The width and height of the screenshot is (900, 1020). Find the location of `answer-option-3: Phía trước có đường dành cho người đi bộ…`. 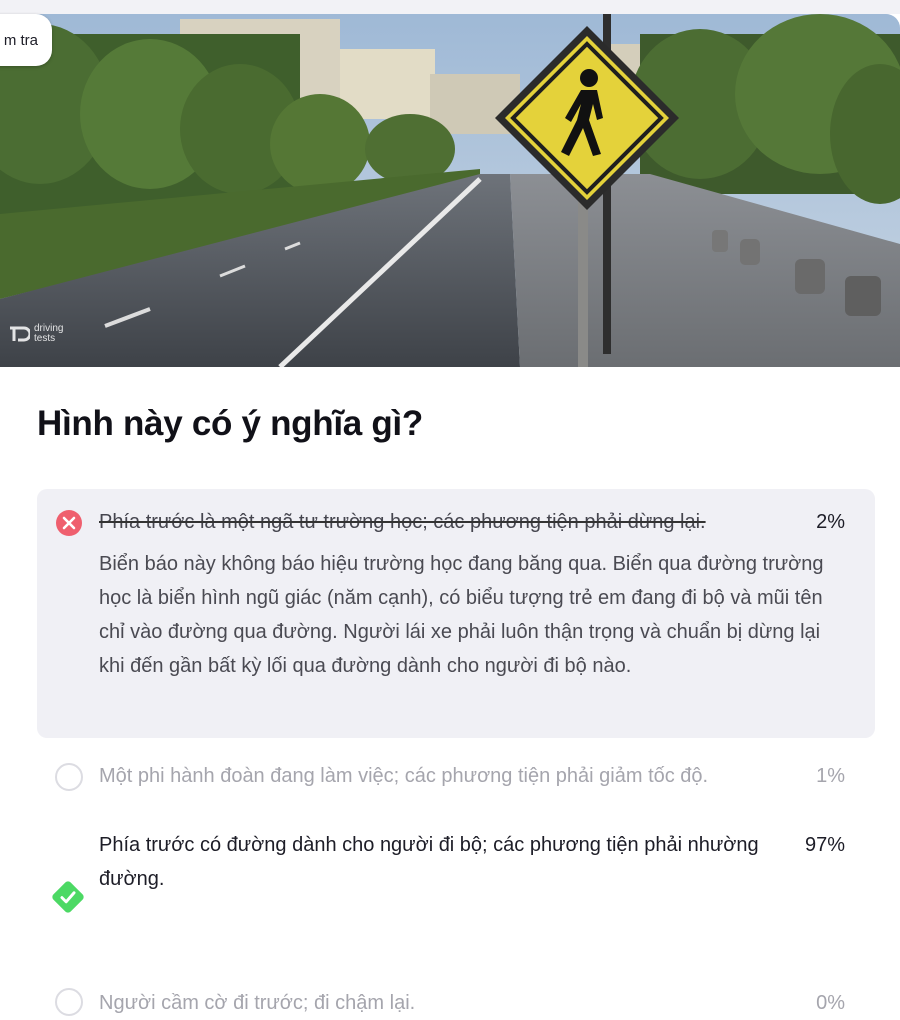

answer-option-3: Phía trước có đường dành cho người đi bộ… is located at coordinates (456, 879).